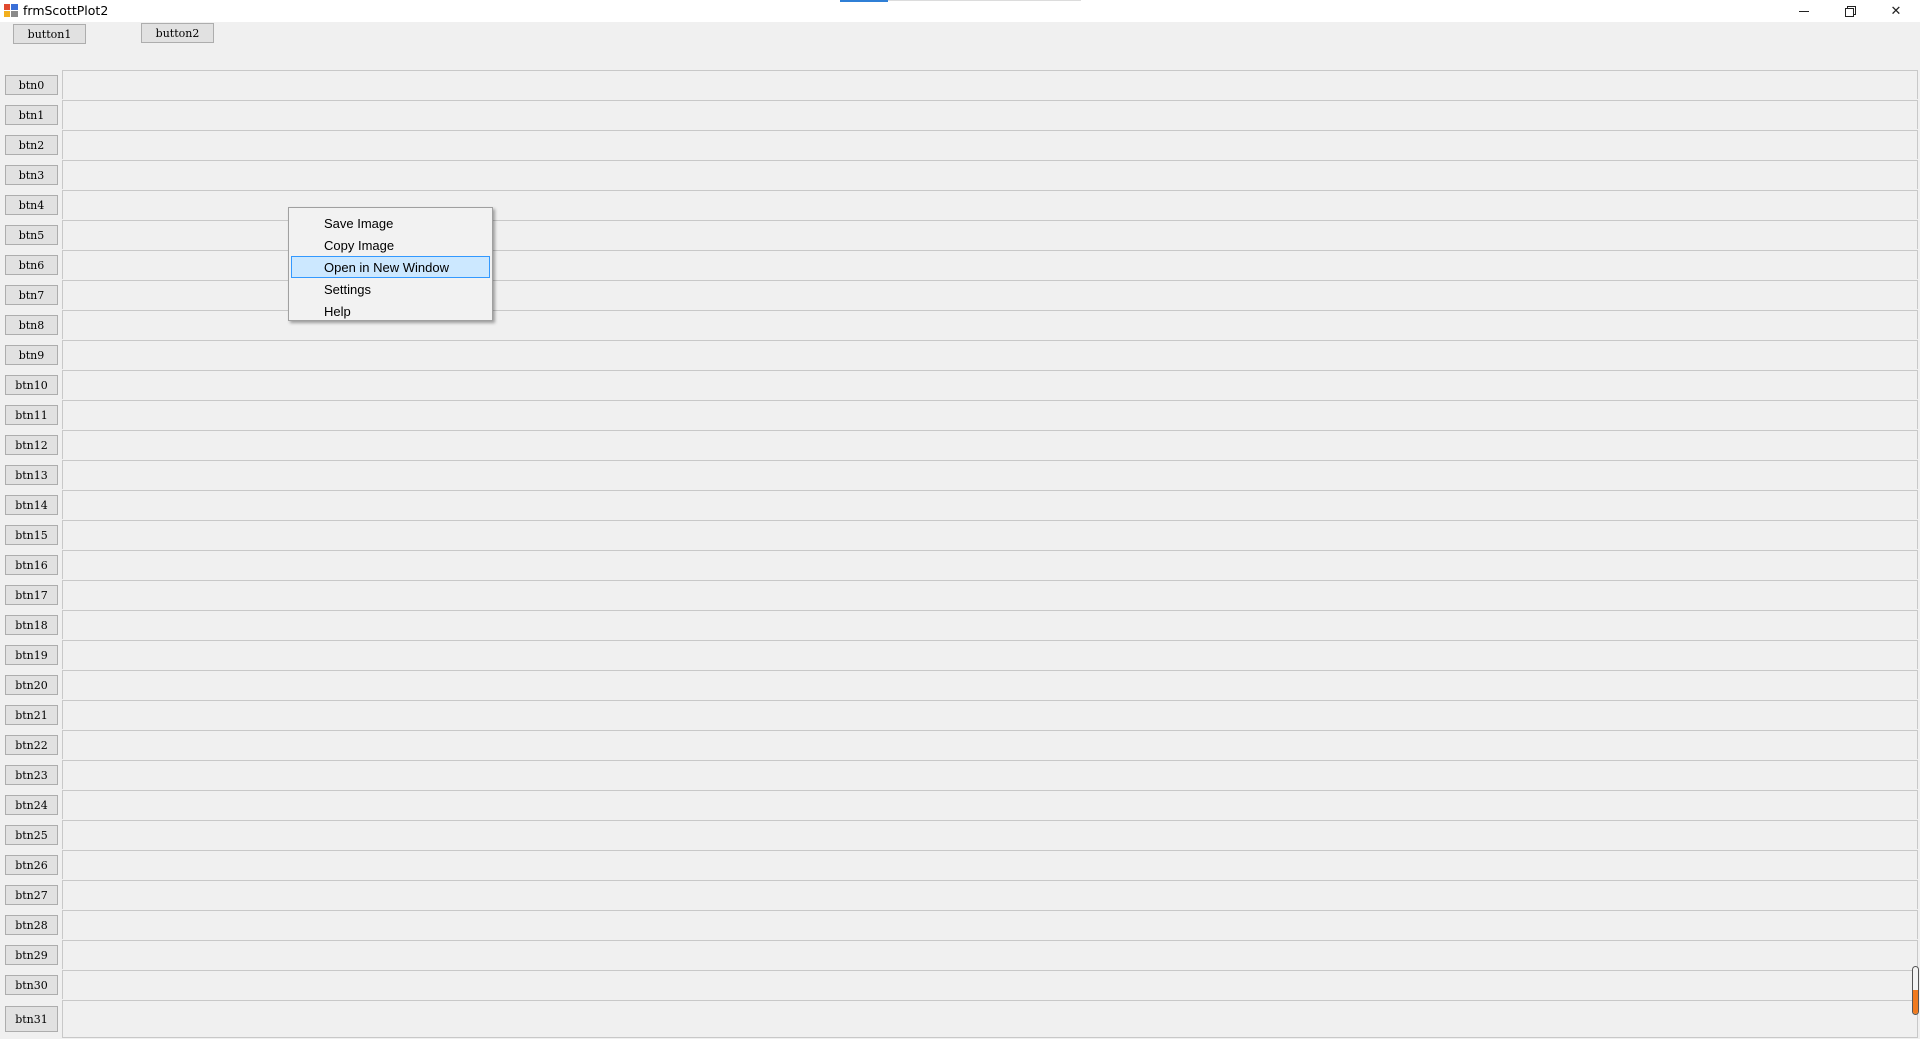 The width and height of the screenshot is (1920, 1039). I want to click on button2: button2, so click(177, 33).